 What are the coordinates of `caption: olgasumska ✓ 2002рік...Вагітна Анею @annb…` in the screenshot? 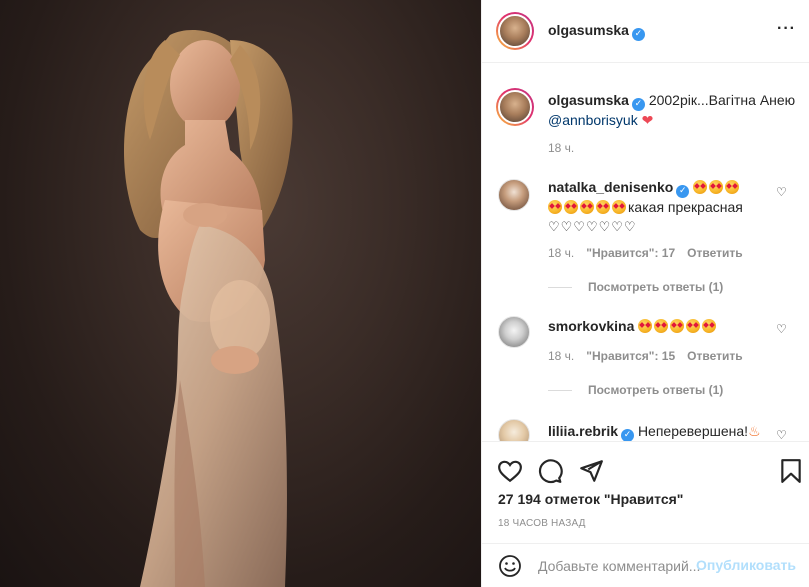 It's located at (673, 111).